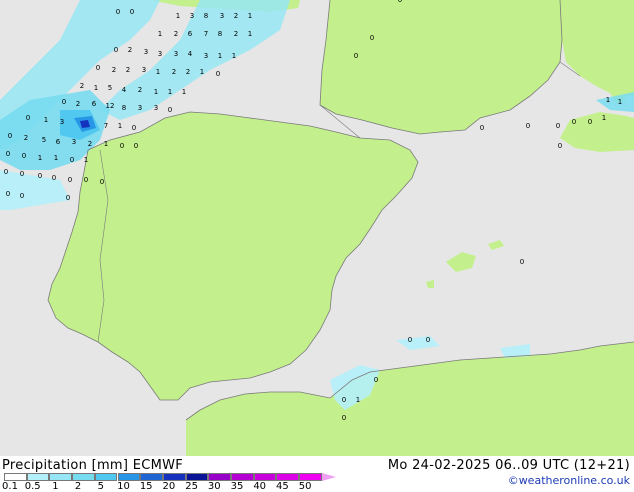  Describe the element at coordinates (237, 486) in the screenshot. I see `legend-tick-label: 35` at that location.